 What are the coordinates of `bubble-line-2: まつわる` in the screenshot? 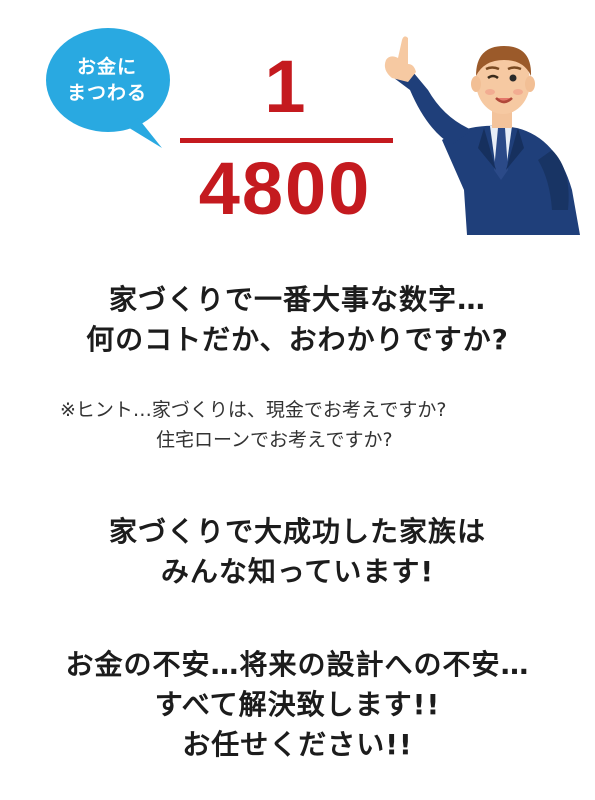 It's located at (106, 93).